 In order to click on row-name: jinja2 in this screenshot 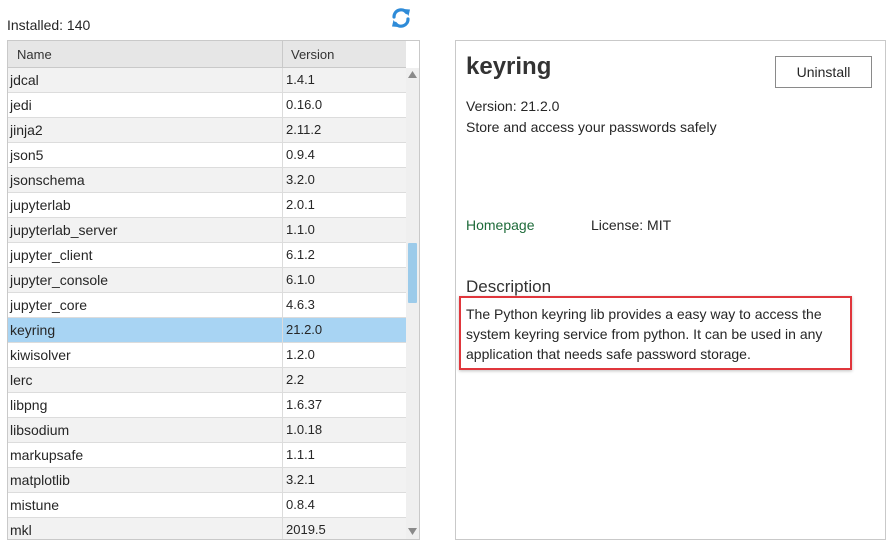, I will do `click(26, 130)`.